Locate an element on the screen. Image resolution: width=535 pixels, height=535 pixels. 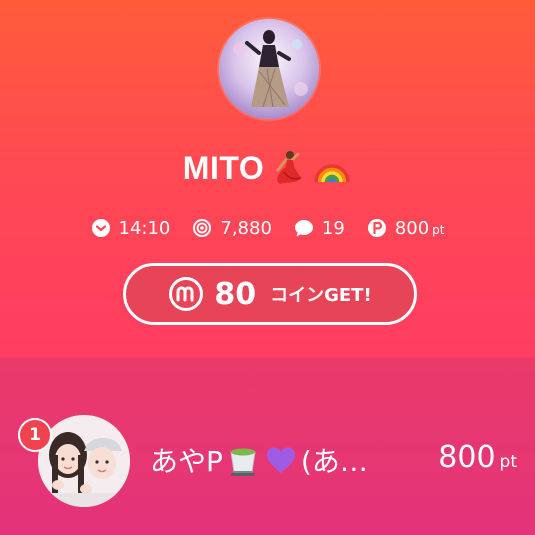
dancer-emoji is located at coordinates (288, 168).